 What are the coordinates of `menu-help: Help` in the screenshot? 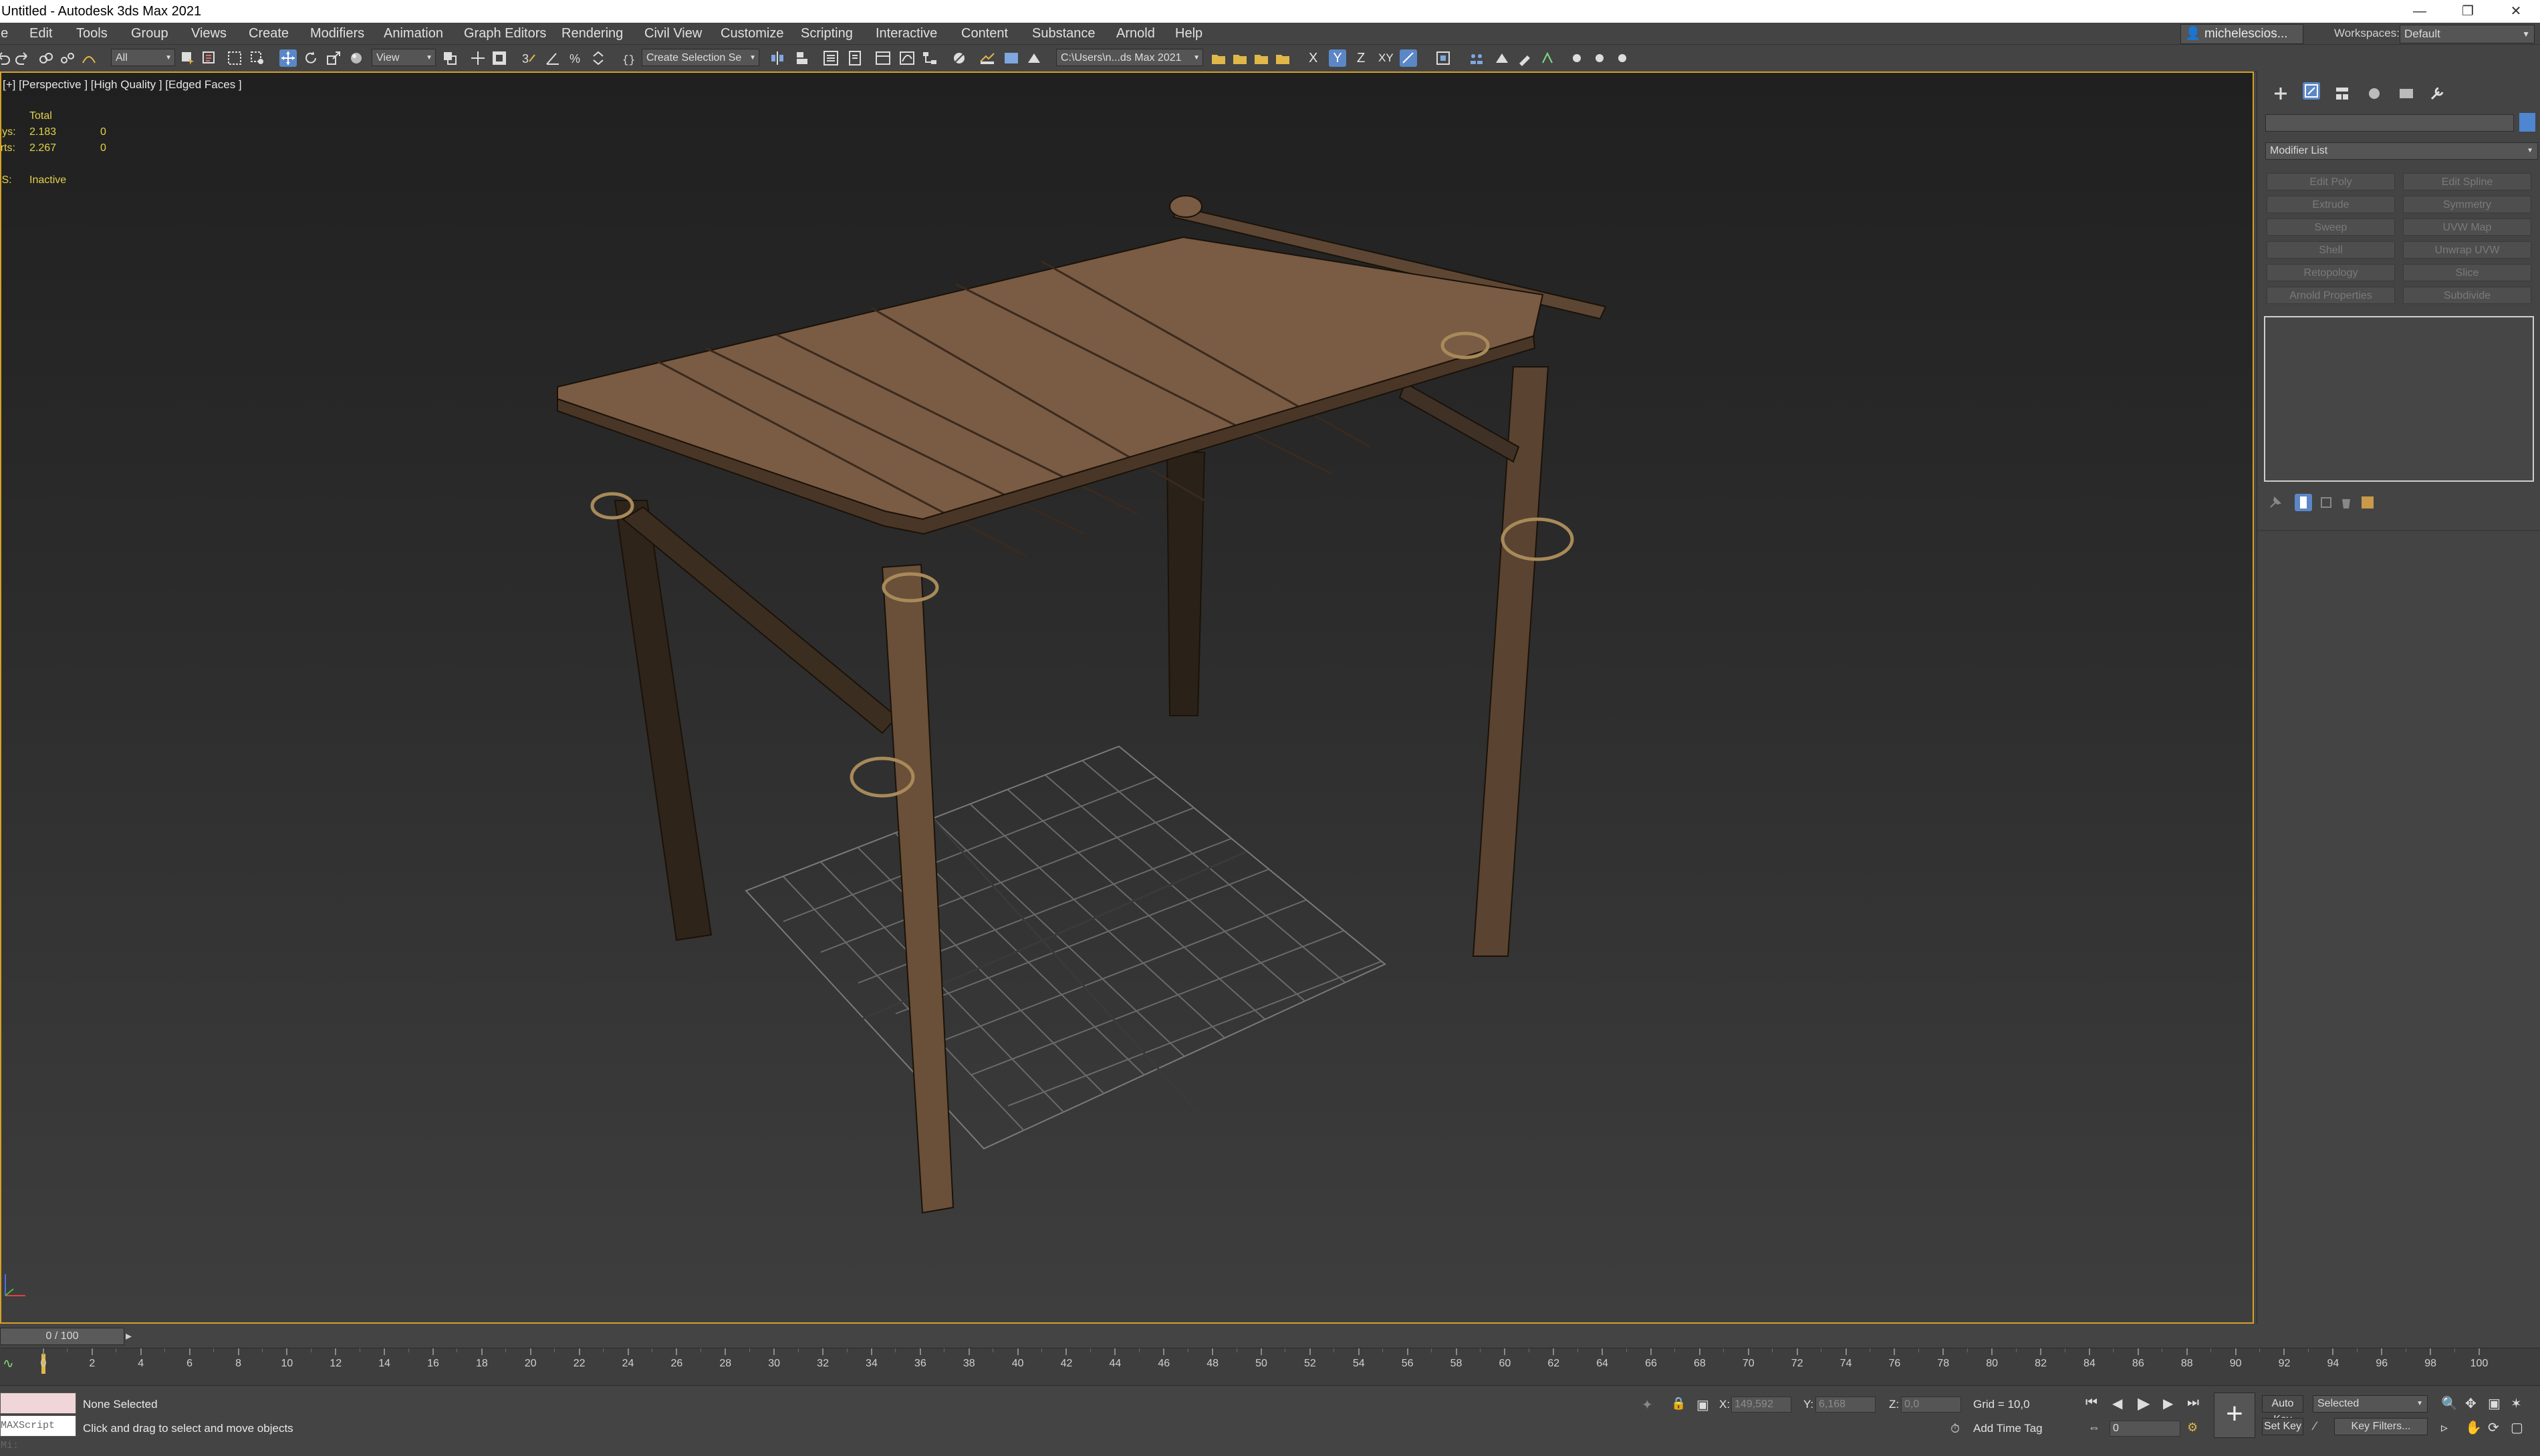 It's located at (1188, 33).